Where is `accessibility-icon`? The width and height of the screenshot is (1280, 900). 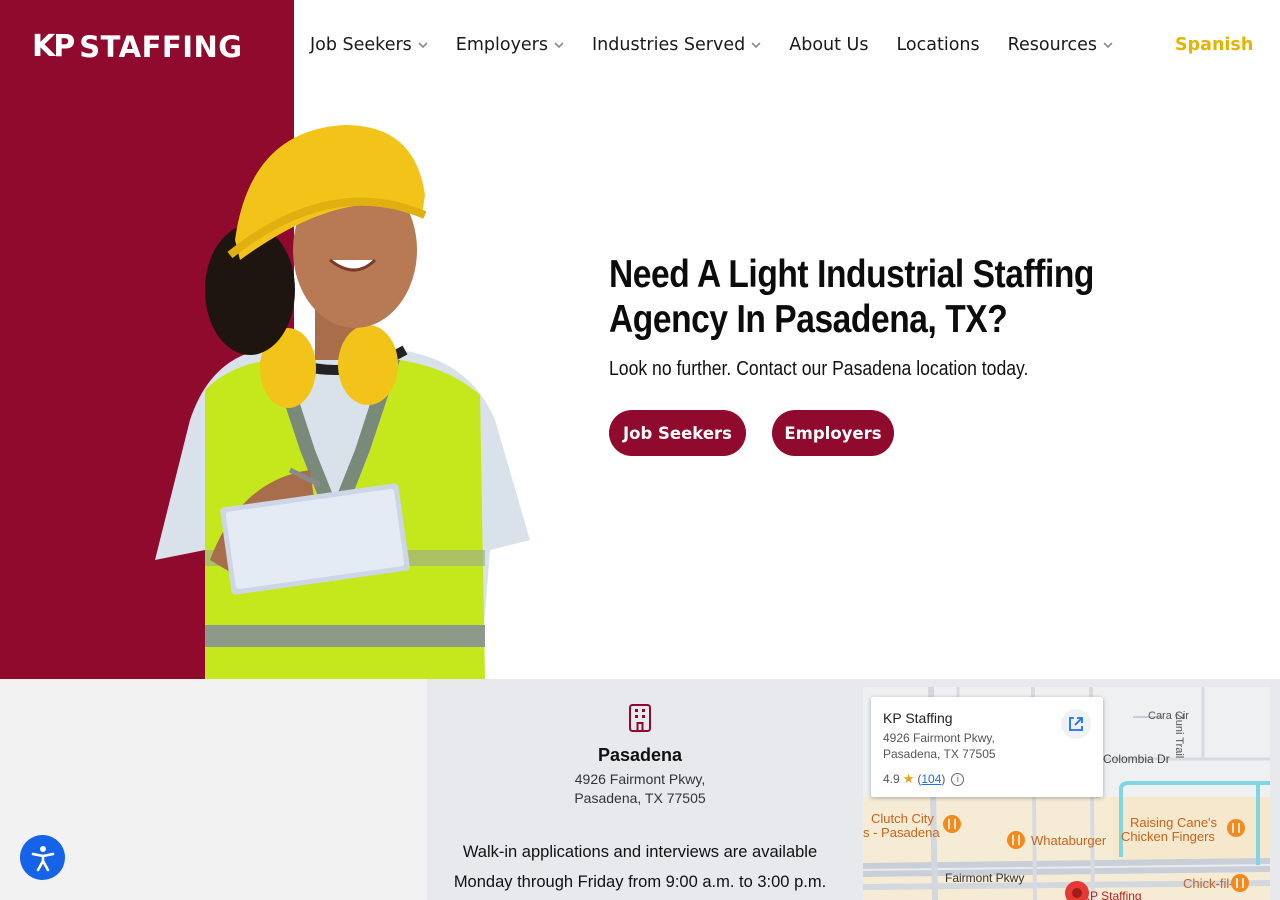
accessibility-icon is located at coordinates (42, 858).